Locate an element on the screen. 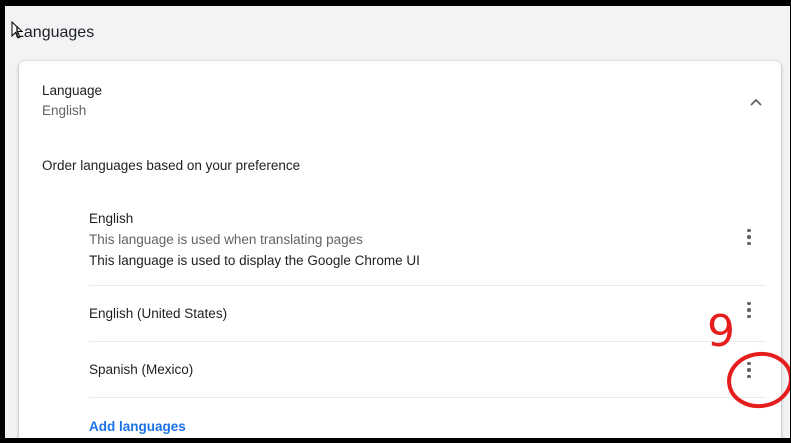 The width and height of the screenshot is (791, 443). chevron-up-icon is located at coordinates (756, 102).